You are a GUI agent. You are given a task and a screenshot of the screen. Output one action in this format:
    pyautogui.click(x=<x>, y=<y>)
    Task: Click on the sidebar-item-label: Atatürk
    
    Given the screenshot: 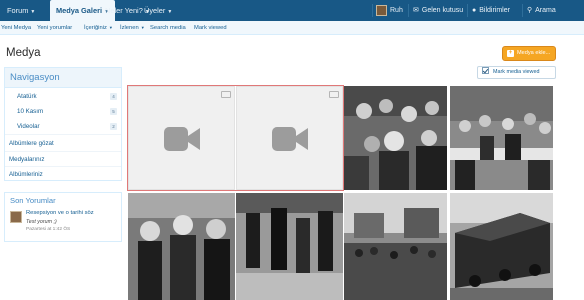 What is the action you would take?
    pyautogui.click(x=27, y=96)
    